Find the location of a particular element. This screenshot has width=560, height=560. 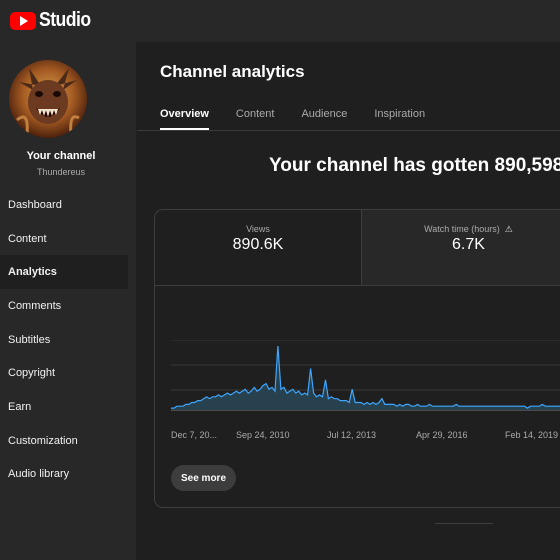

metric-watch-time-label-row: Watch time (hours) ⚠ is located at coordinates (461, 229).